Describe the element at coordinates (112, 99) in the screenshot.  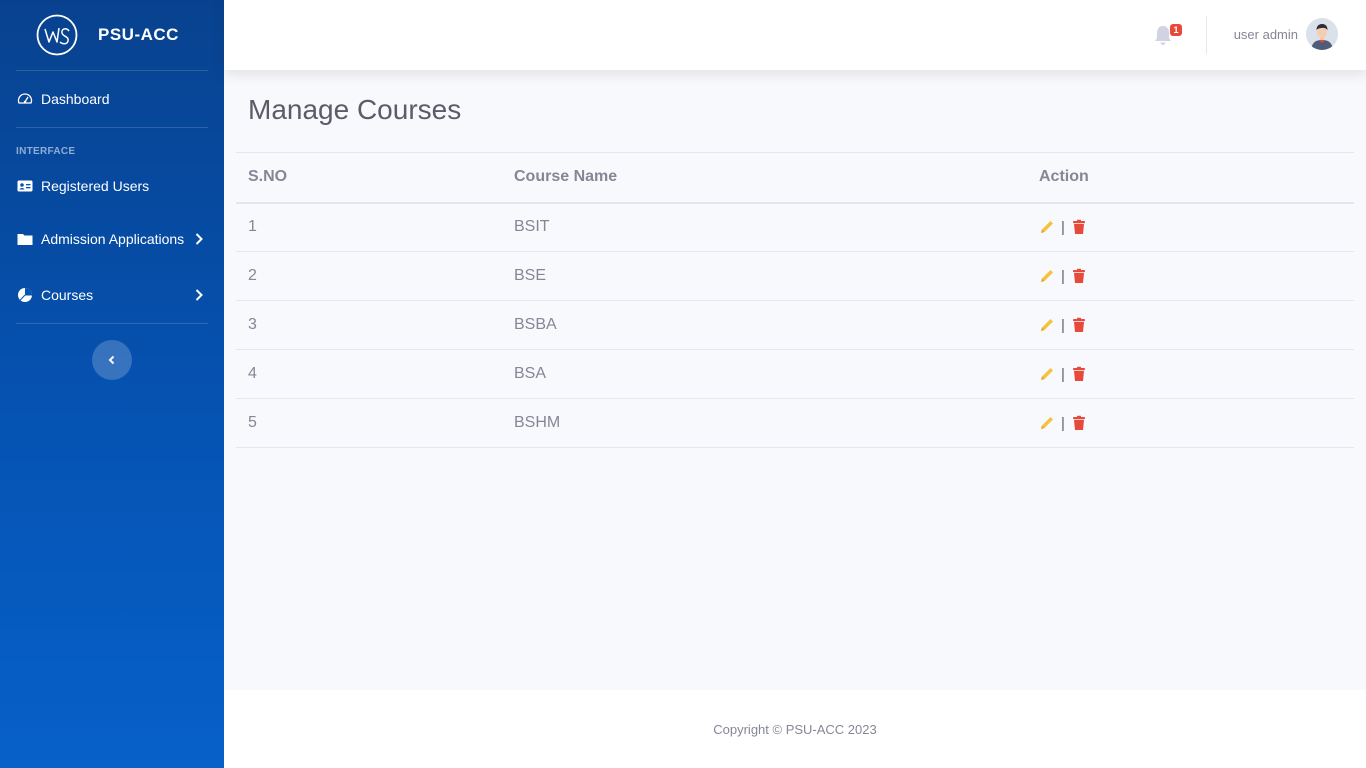
I see `sidebar-item-dashboard: Dashboard` at that location.